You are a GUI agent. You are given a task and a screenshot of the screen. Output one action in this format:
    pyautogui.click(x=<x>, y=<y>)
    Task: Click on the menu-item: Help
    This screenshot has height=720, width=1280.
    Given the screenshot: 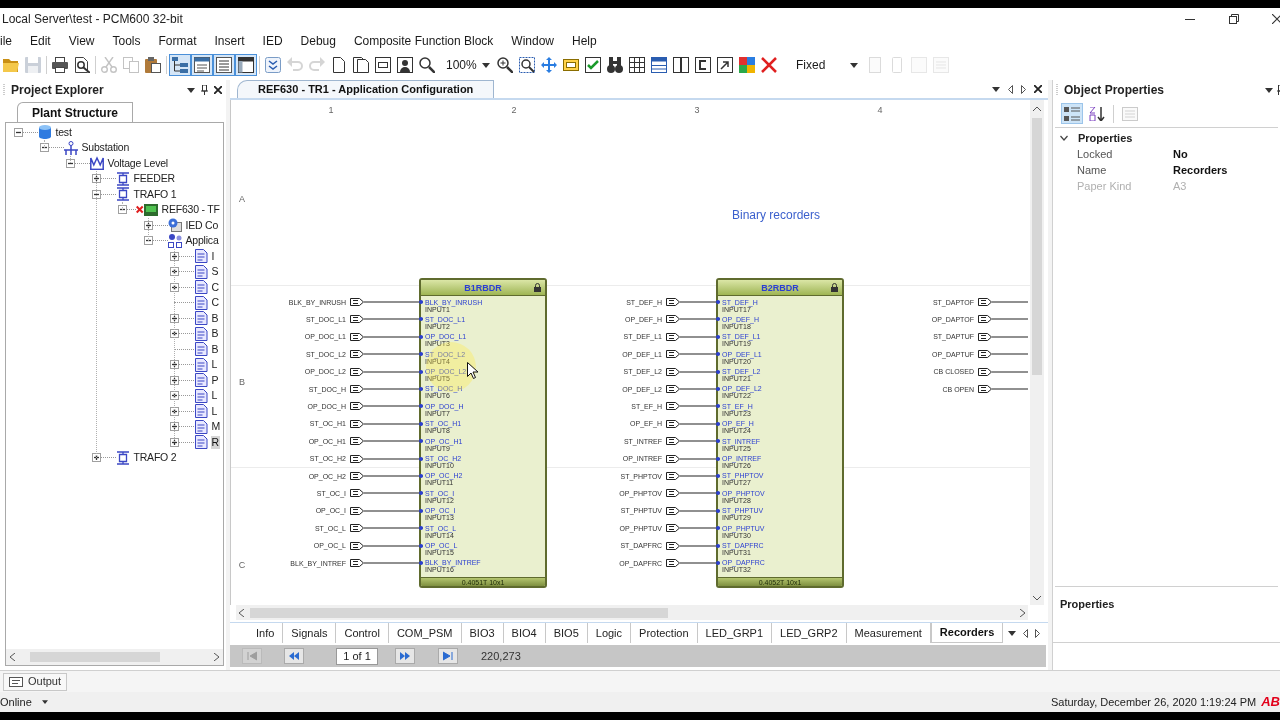 What is the action you would take?
    pyautogui.click(x=584, y=41)
    